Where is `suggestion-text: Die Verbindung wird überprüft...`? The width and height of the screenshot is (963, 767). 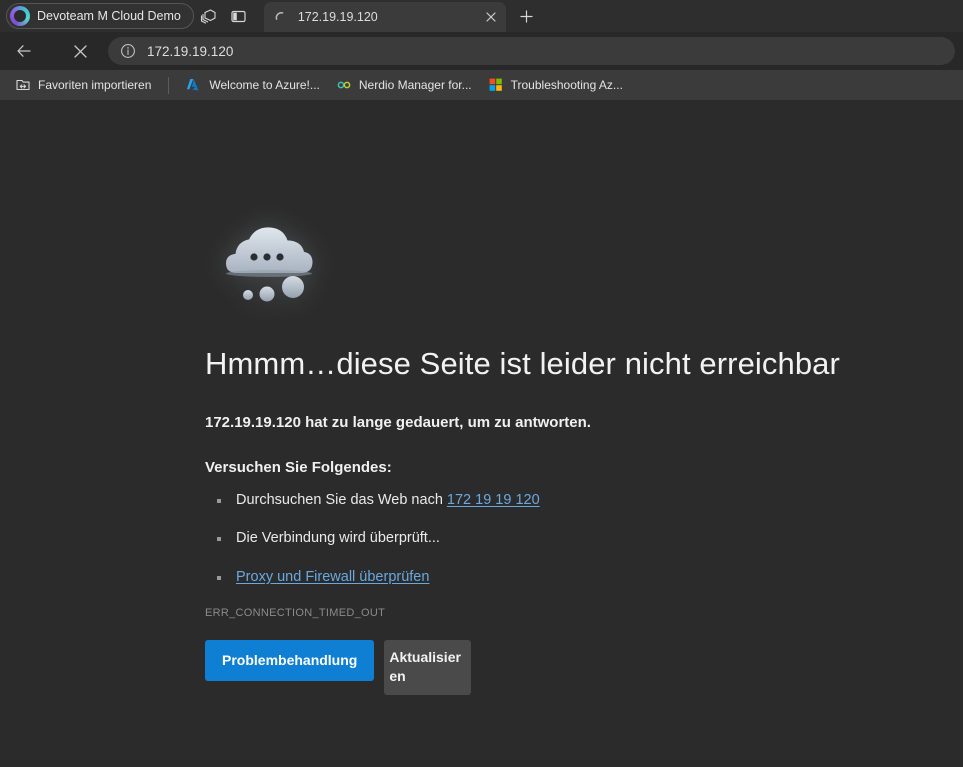
suggestion-text: Die Verbindung wird überprüft... is located at coordinates (338, 538).